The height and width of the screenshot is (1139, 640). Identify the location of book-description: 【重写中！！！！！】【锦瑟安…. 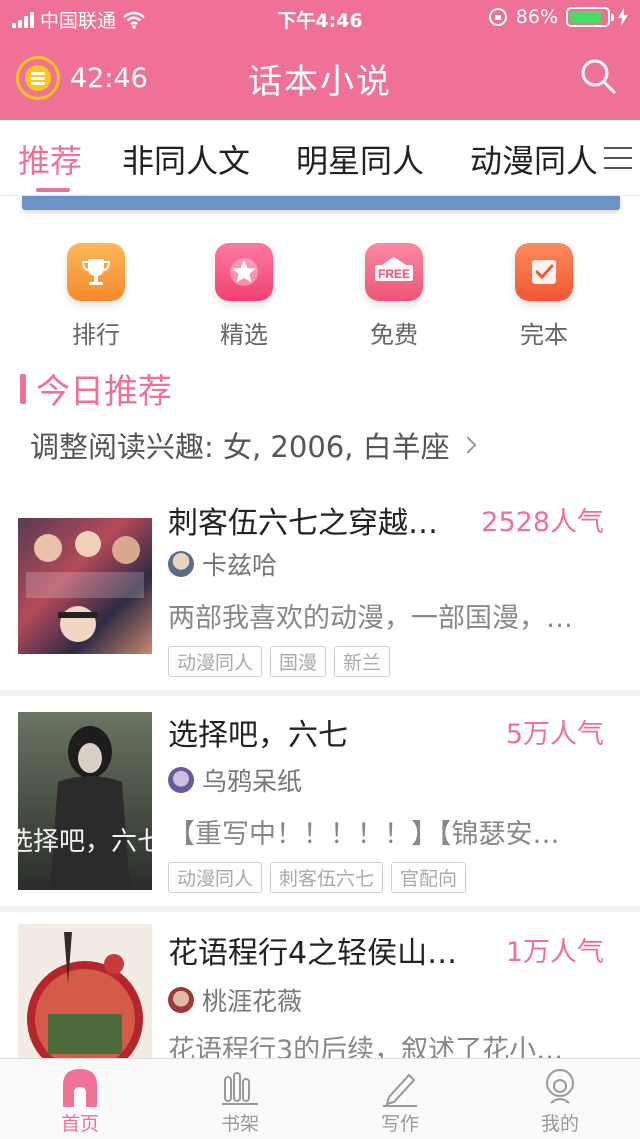
(364, 834).